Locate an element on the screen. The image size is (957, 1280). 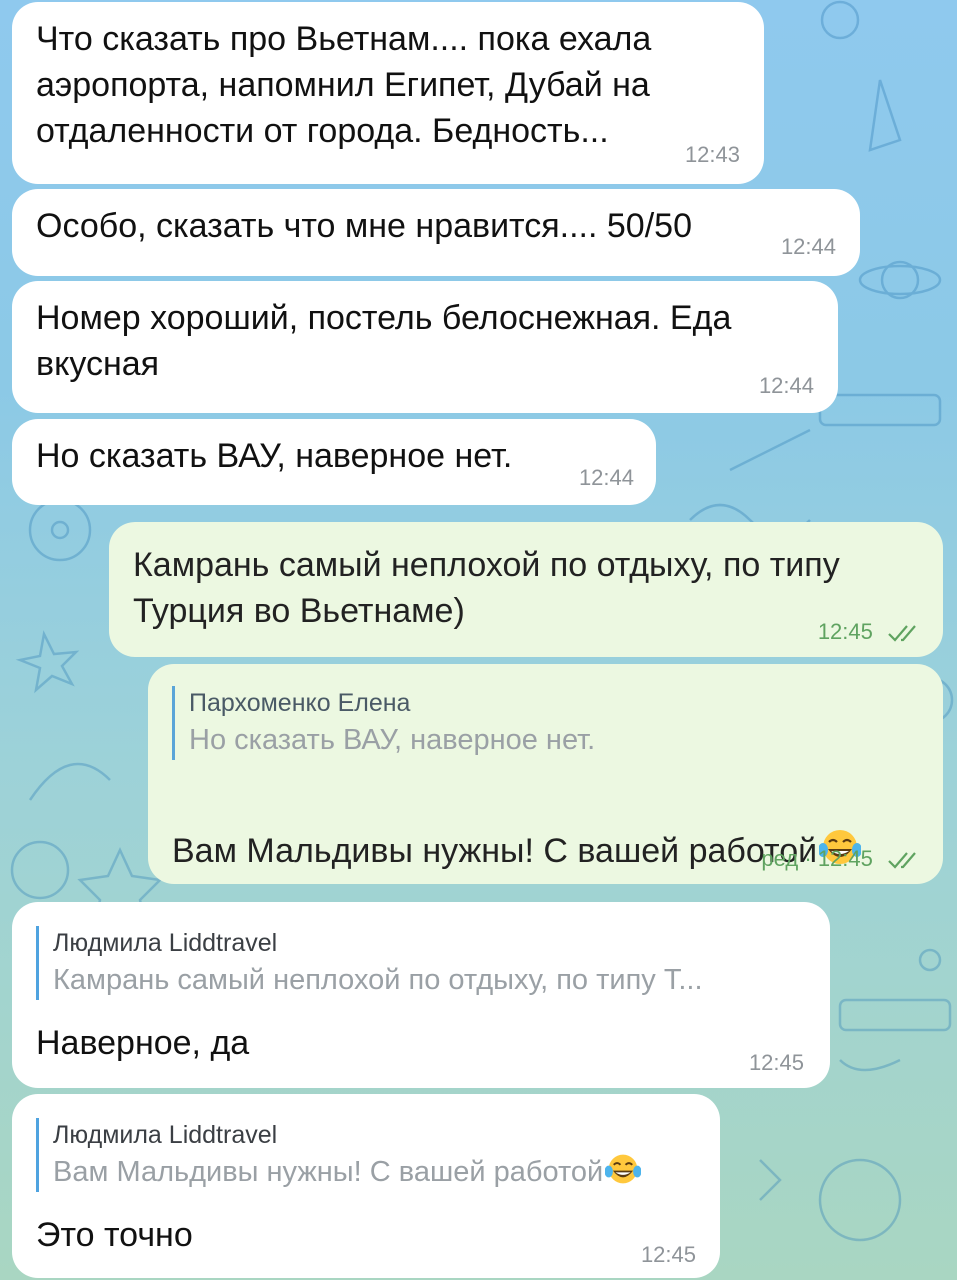
message-bubble: Но сказать ВАУ, наверное нет. 12:44 is located at coordinates (334, 462).